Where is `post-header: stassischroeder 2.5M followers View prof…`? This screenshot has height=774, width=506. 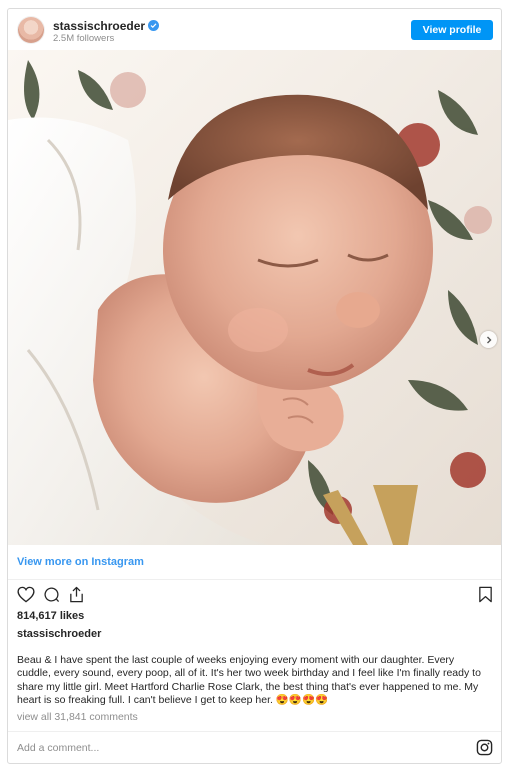 post-header: stassischroeder 2.5M followers View prof… is located at coordinates (254, 29).